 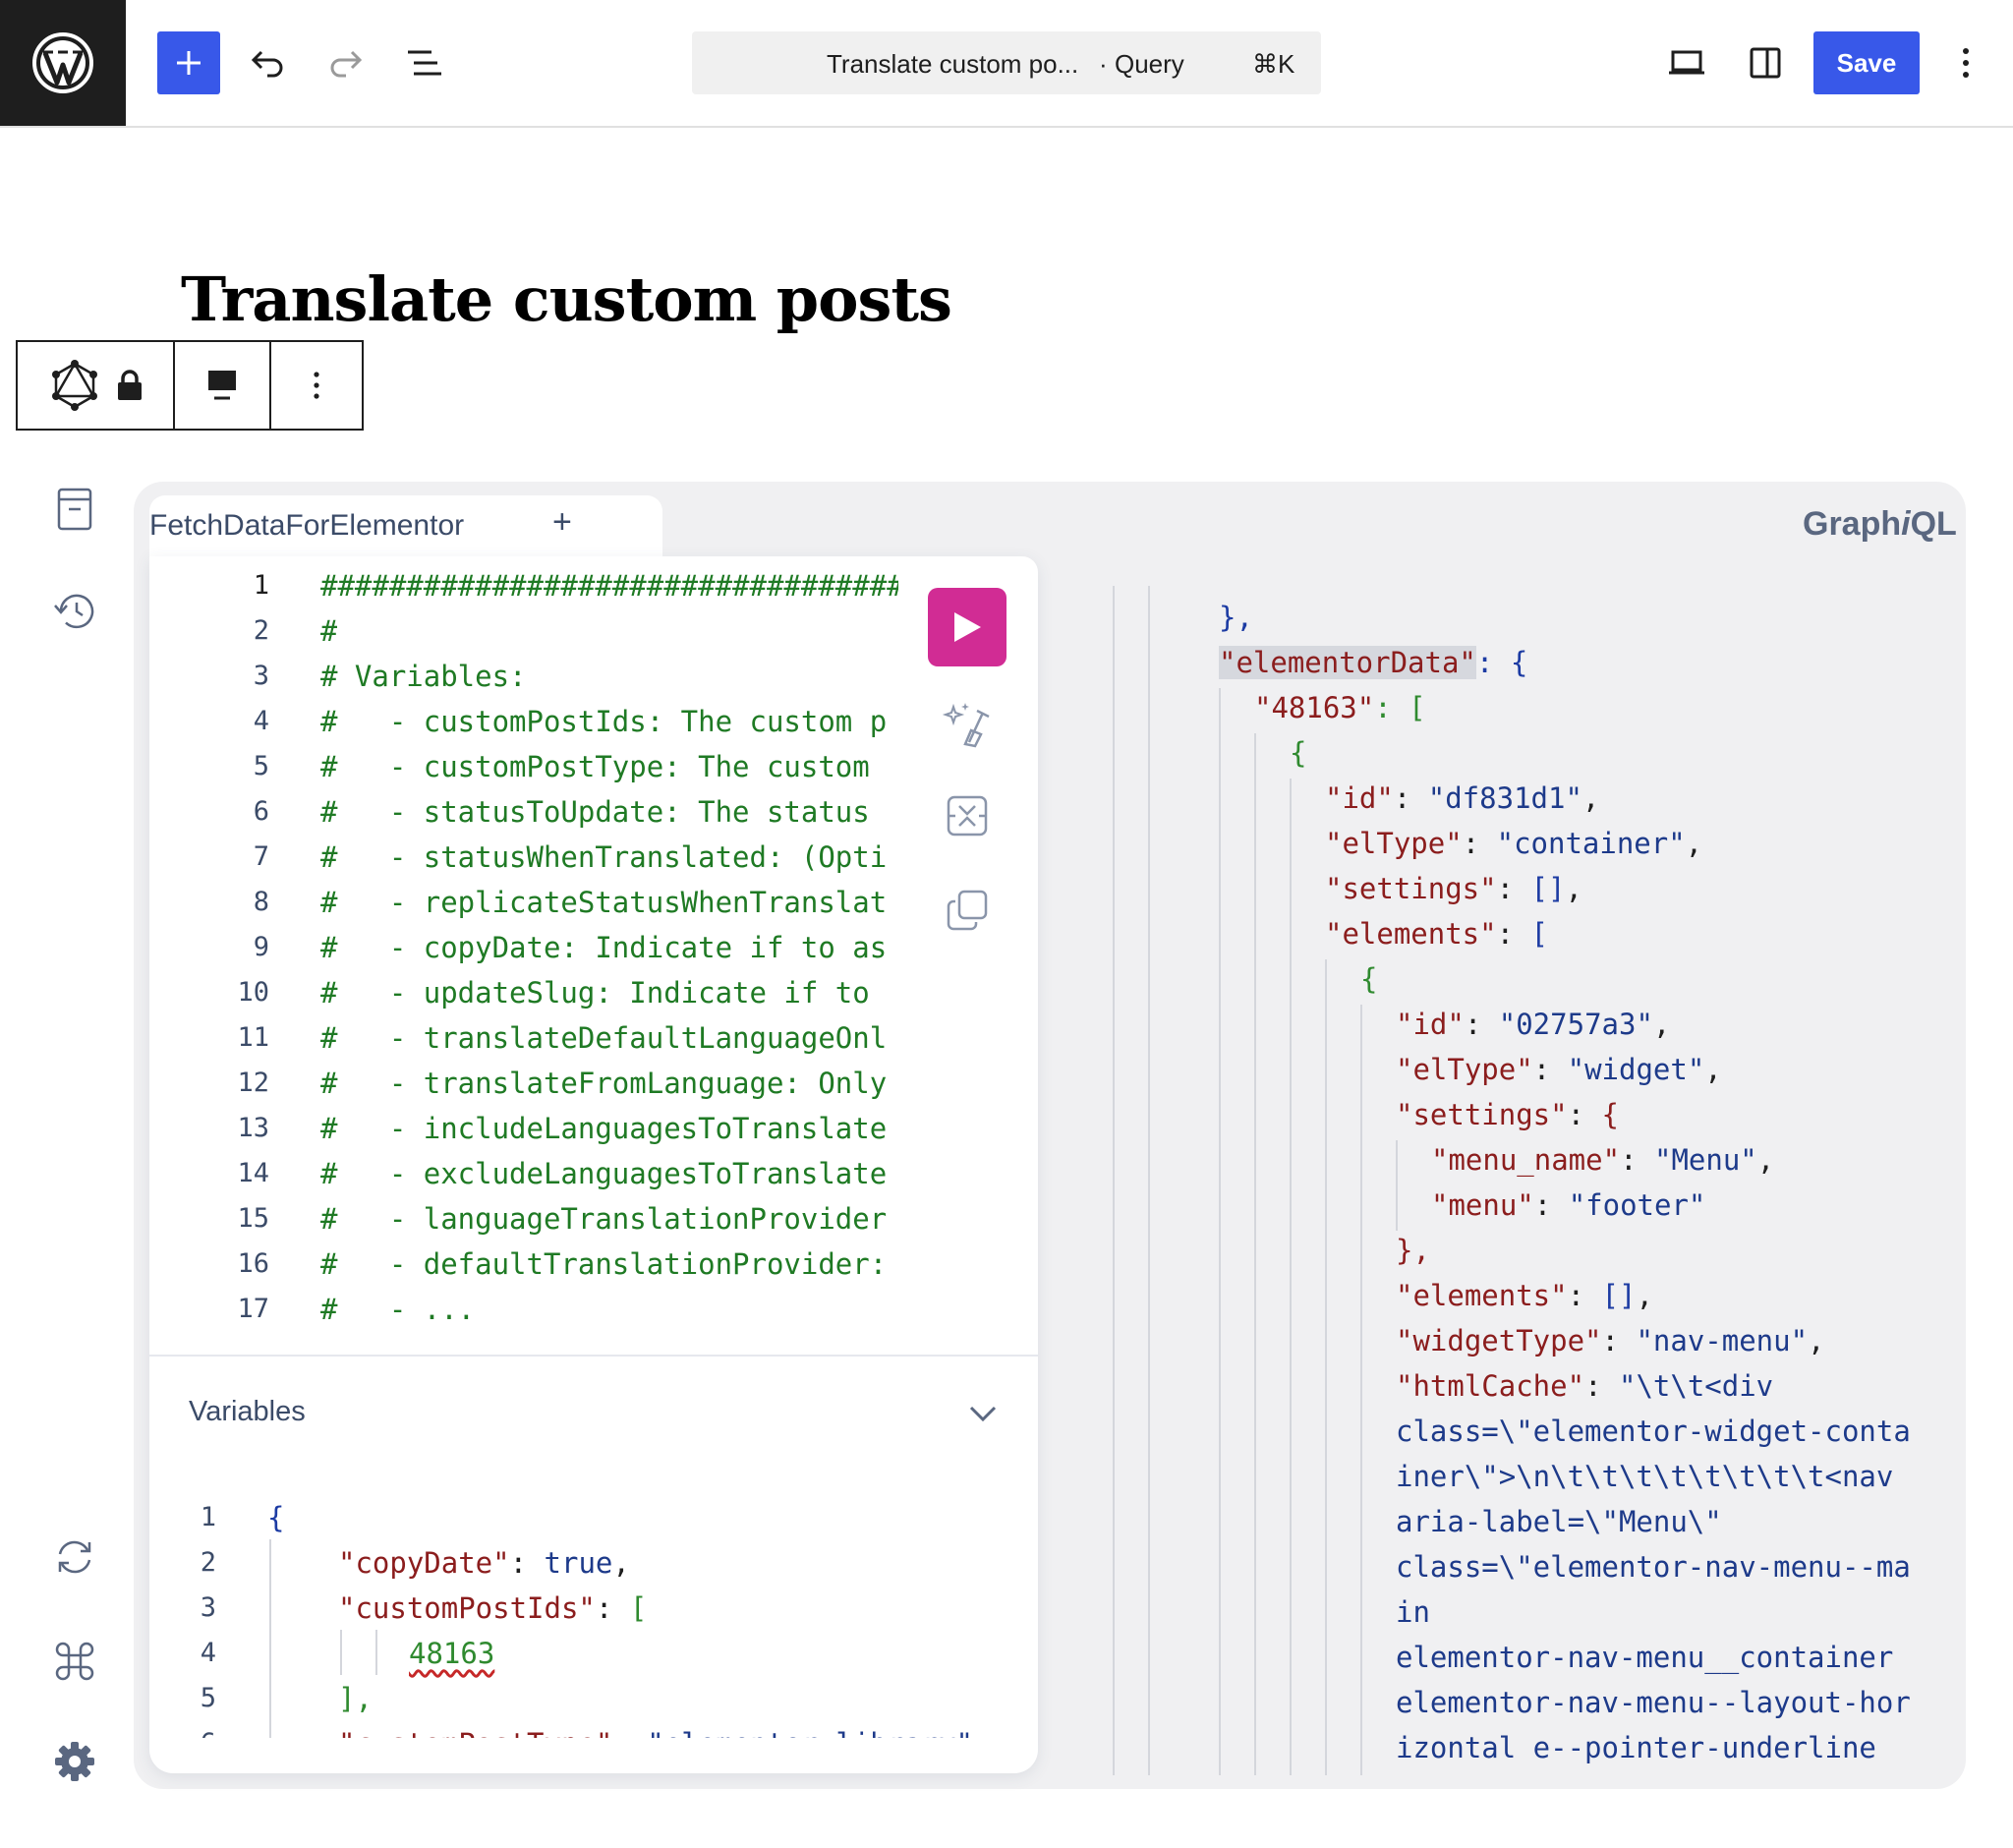 What do you see at coordinates (253, 1083) in the screenshot?
I see `line-number: 12` at bounding box center [253, 1083].